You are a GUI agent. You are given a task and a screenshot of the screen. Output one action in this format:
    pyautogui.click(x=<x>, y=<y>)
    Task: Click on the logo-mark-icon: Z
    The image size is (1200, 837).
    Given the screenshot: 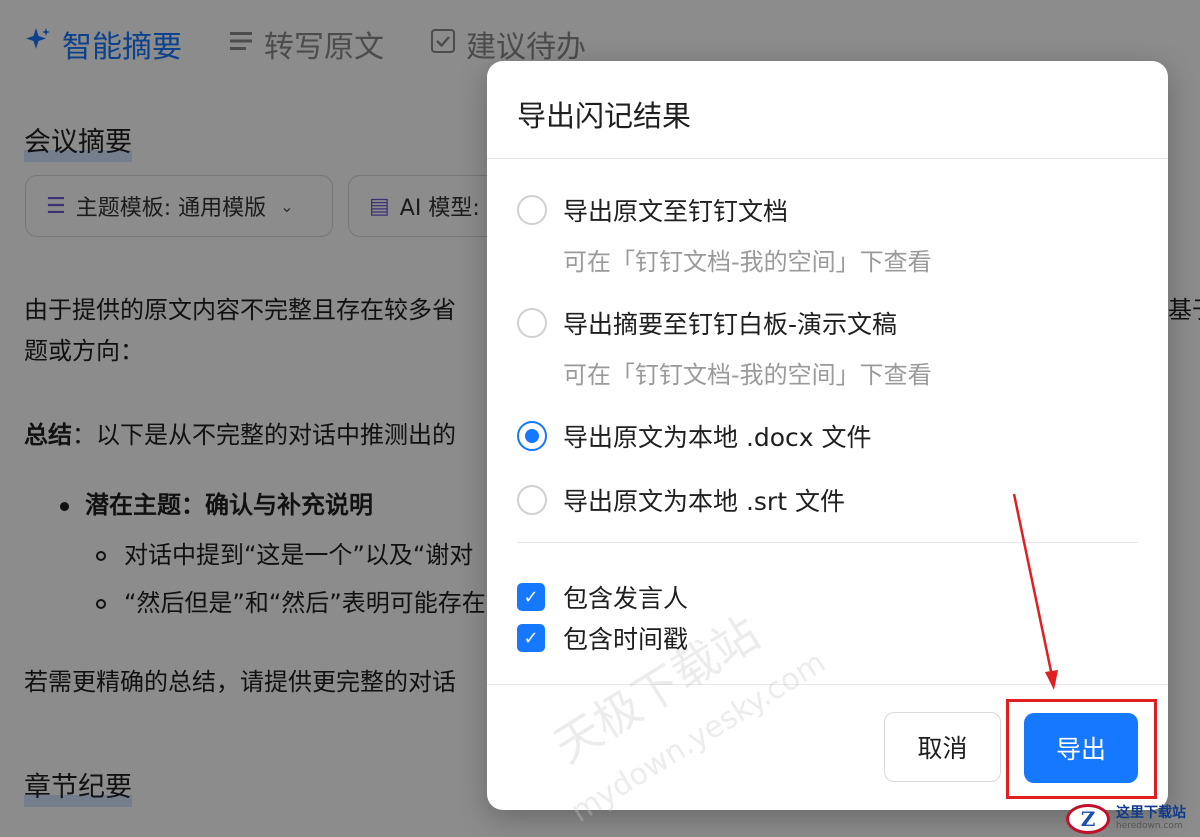 What is the action you would take?
    pyautogui.click(x=1088, y=818)
    